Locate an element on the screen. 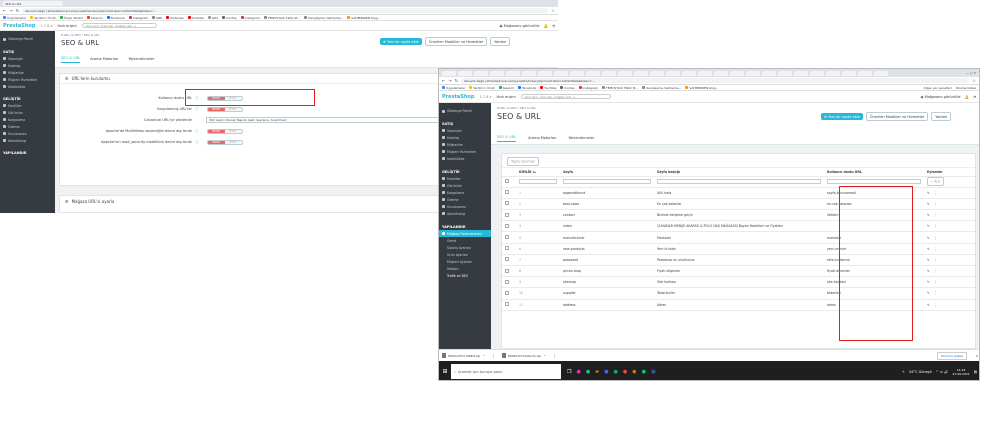 The image size is (1000, 433). bookmark-item: Instagram is located at coordinates (138, 18).